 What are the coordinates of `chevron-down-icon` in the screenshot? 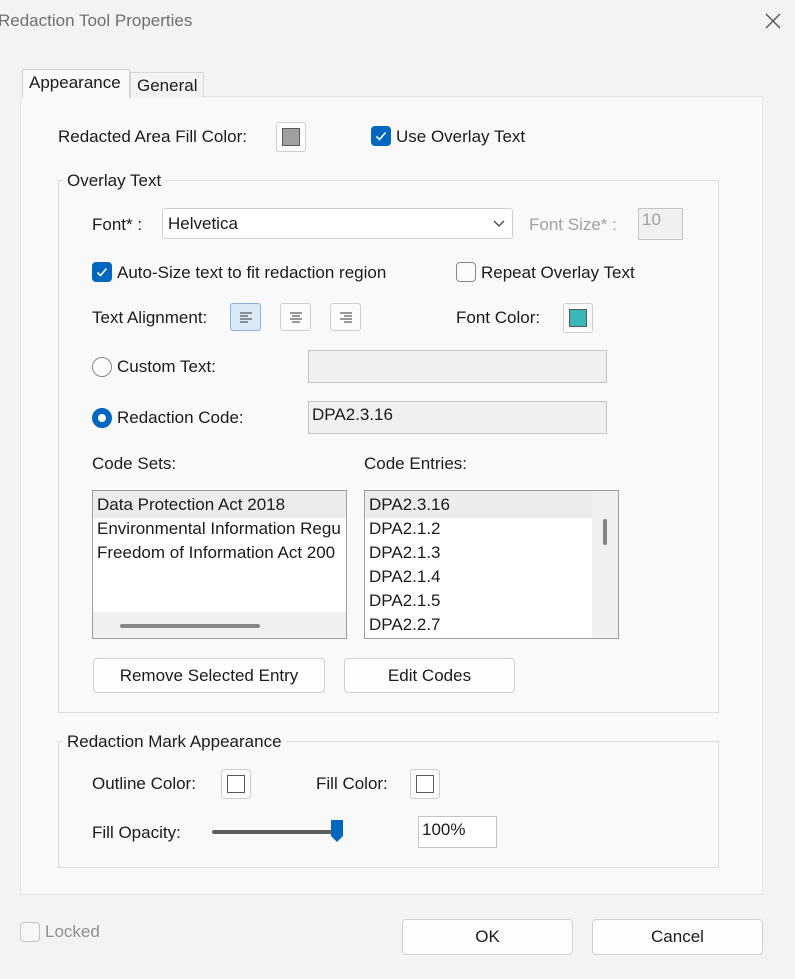 It's located at (499, 223).